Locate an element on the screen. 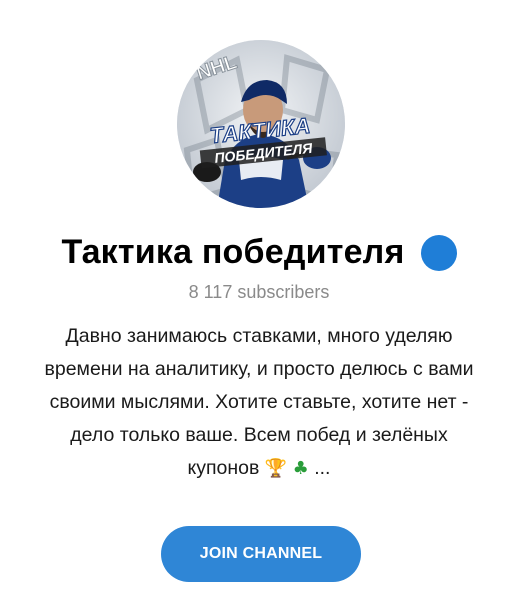 The height and width of the screenshot is (595, 518). channel-avatar: NHL ТАКТИКА ПОБЕДИТЕЛЯ is located at coordinates (261, 124).